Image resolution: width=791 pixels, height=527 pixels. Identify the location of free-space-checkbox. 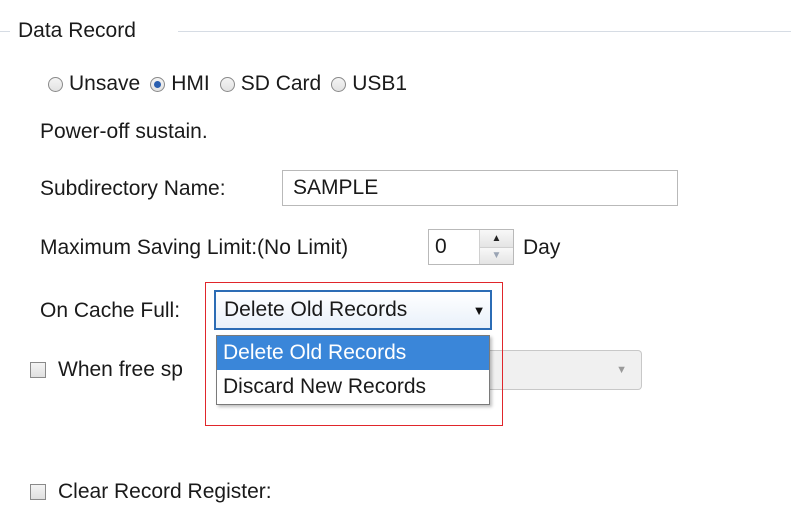
(38, 370).